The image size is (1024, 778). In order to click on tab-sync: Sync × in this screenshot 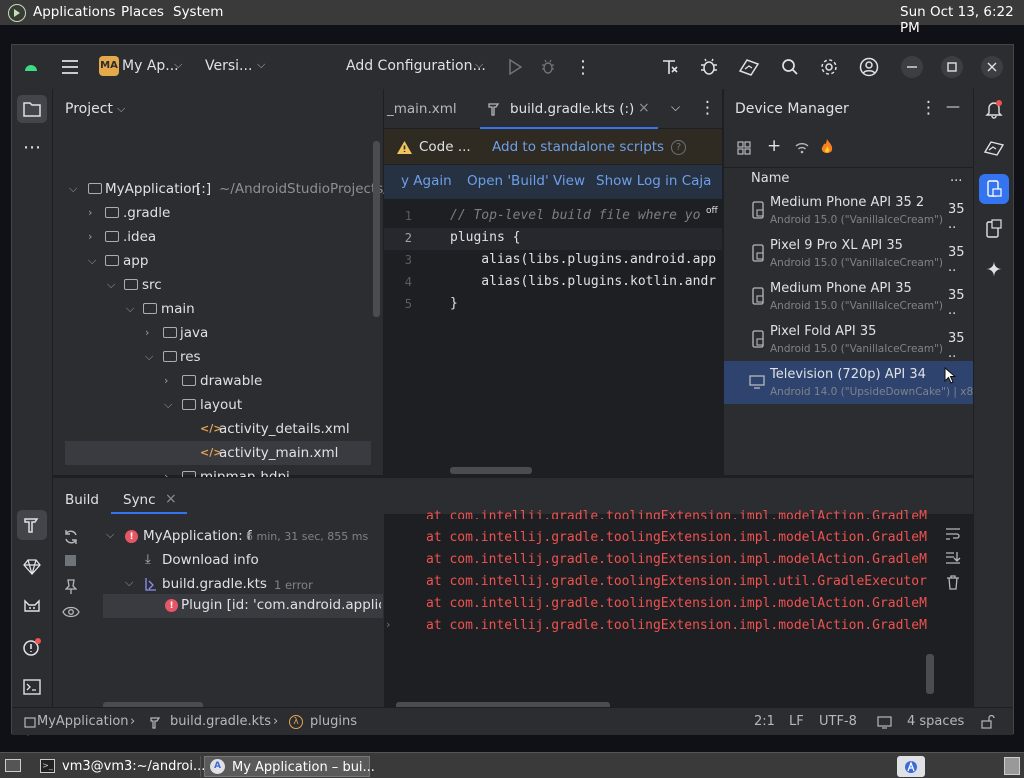, I will do `click(149, 499)`.